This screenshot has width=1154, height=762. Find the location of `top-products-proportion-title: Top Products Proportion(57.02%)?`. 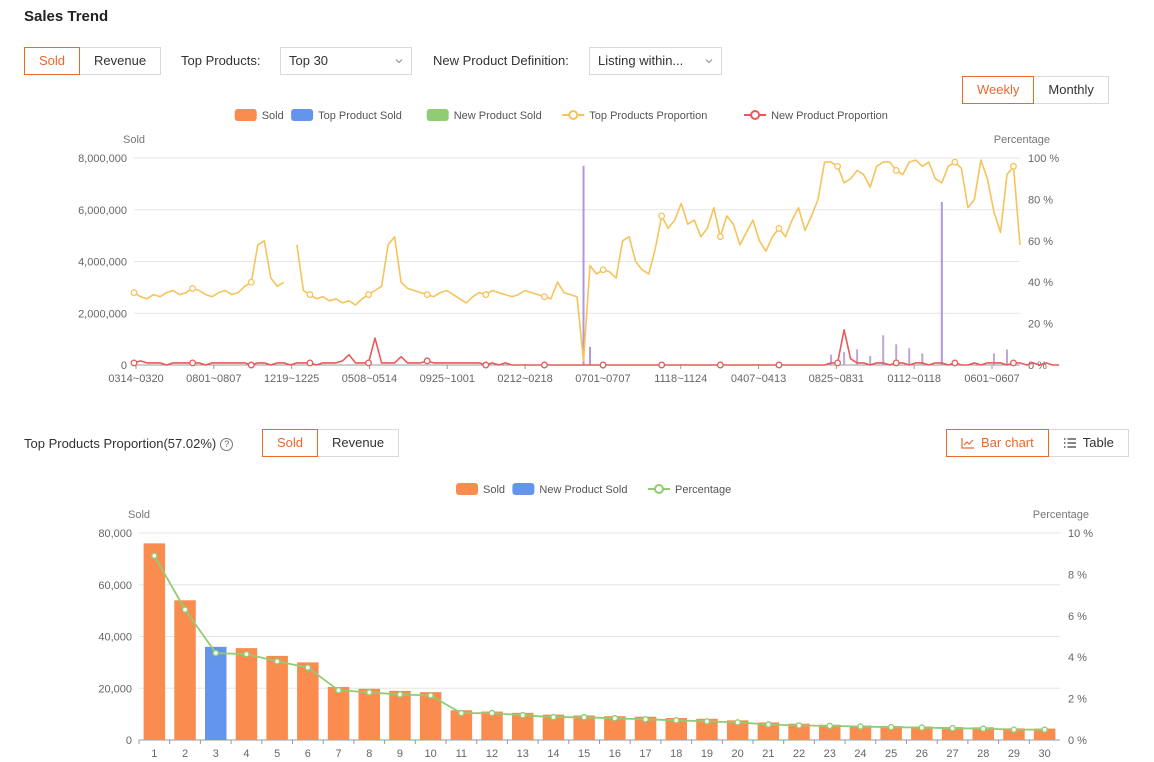

top-products-proportion-title: Top Products Proportion(57.02%)? is located at coordinates (129, 443).